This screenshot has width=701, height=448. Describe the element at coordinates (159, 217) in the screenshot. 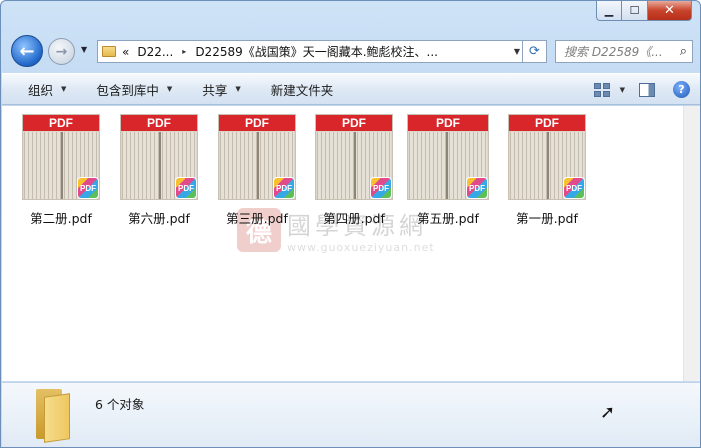

I see `file-name: 第六册.pdf` at that location.